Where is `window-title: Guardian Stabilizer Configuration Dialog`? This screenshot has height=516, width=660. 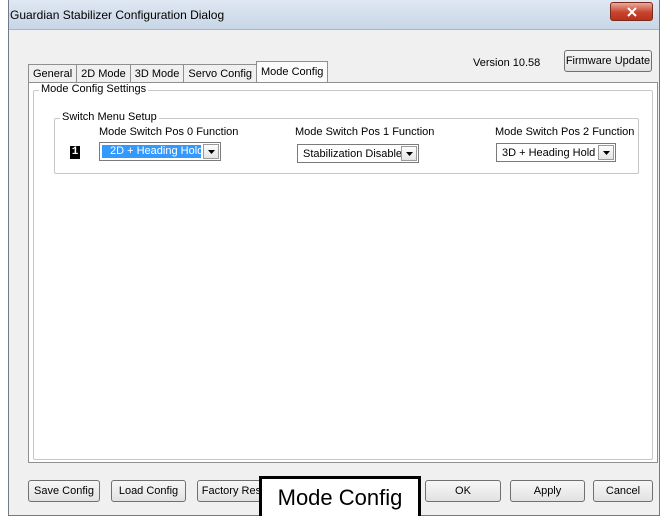
window-title: Guardian Stabilizer Configuration Dialog is located at coordinates (117, 15).